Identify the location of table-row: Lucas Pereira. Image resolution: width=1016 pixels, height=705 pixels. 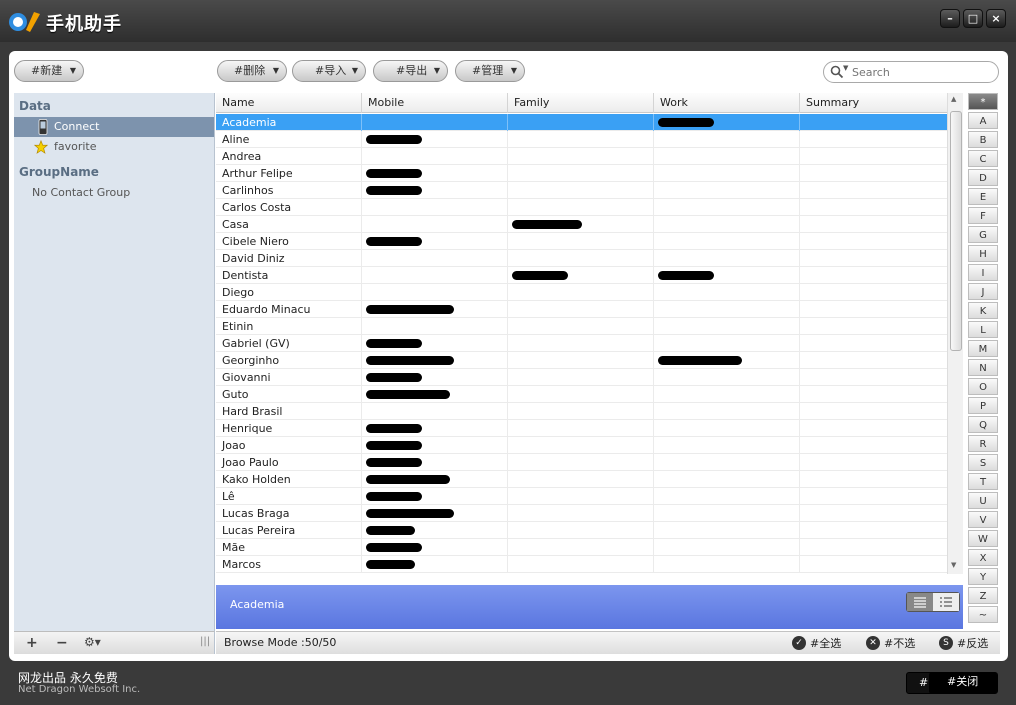
(581, 530).